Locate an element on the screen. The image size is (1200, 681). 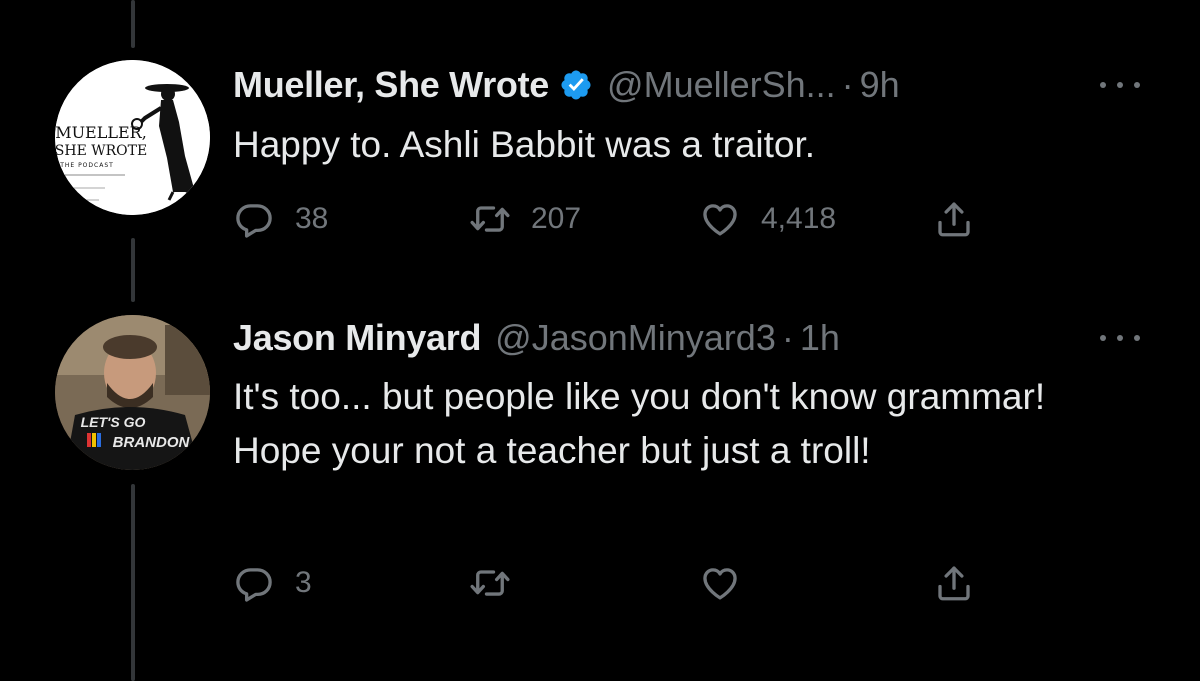
shirt-text-line2: BRANDON is located at coordinates (152, 442).